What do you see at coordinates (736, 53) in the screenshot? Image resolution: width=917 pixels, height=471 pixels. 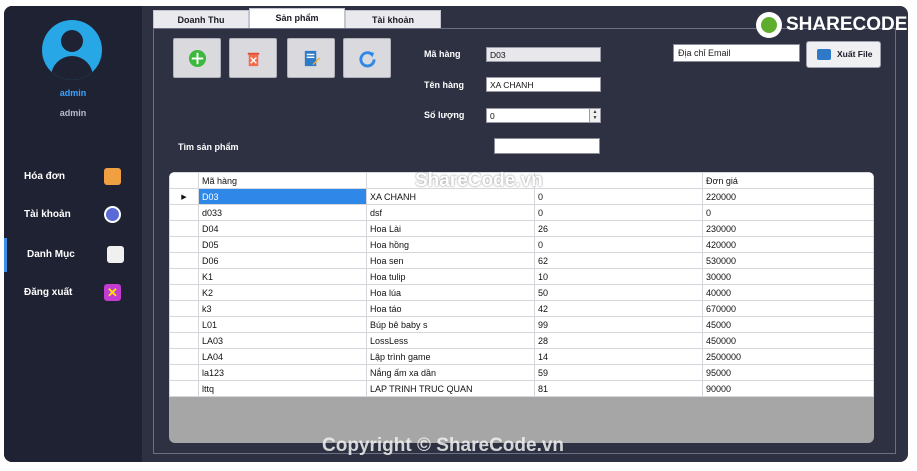 I see `email-field: Địa chỉ Email` at bounding box center [736, 53].